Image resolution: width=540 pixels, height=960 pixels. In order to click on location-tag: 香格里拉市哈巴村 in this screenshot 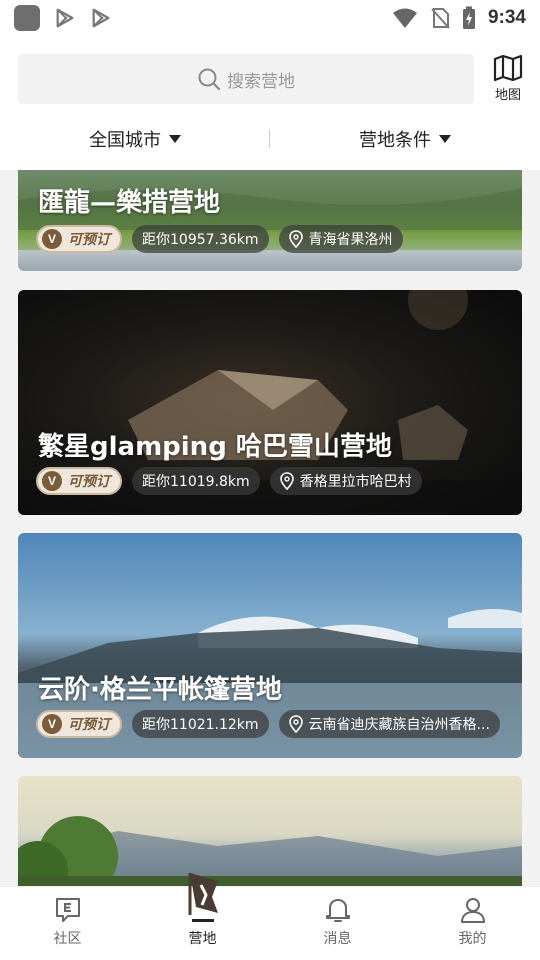, I will do `click(345, 481)`.